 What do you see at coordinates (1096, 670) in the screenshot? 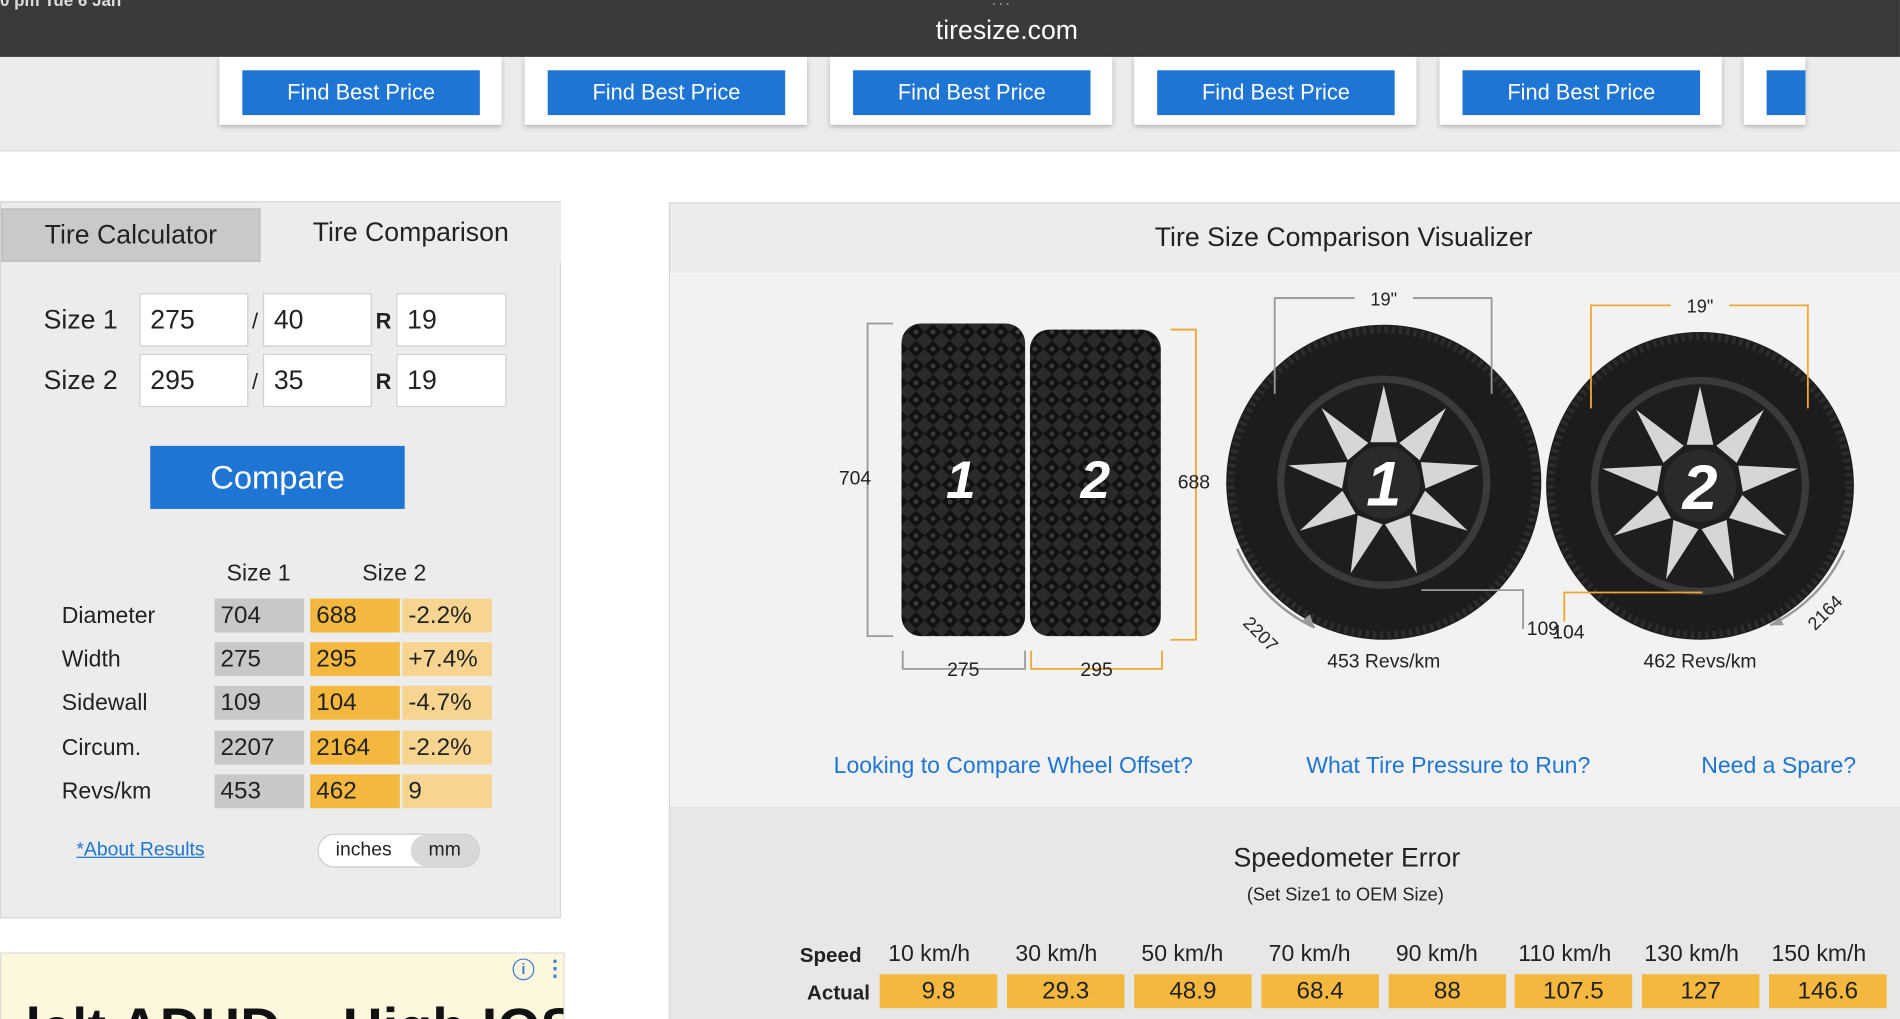
I see `tire2-width-label: 295` at bounding box center [1096, 670].